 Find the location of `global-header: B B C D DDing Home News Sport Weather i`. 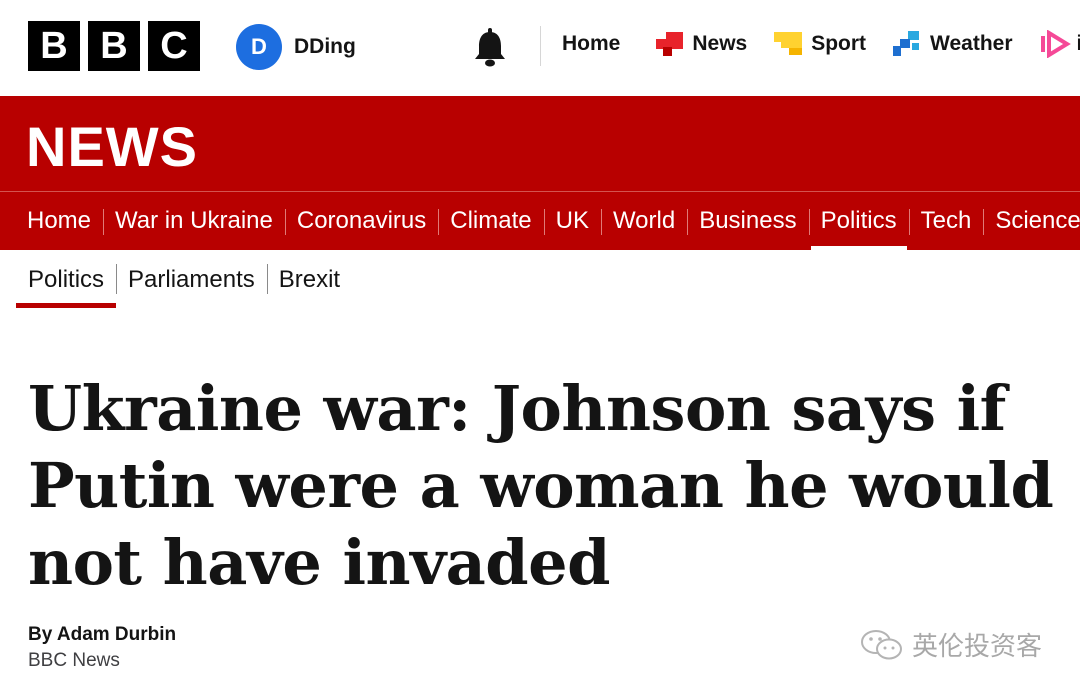

global-header: B B C D DDing Home News Sport Weather i is located at coordinates (540, 48).